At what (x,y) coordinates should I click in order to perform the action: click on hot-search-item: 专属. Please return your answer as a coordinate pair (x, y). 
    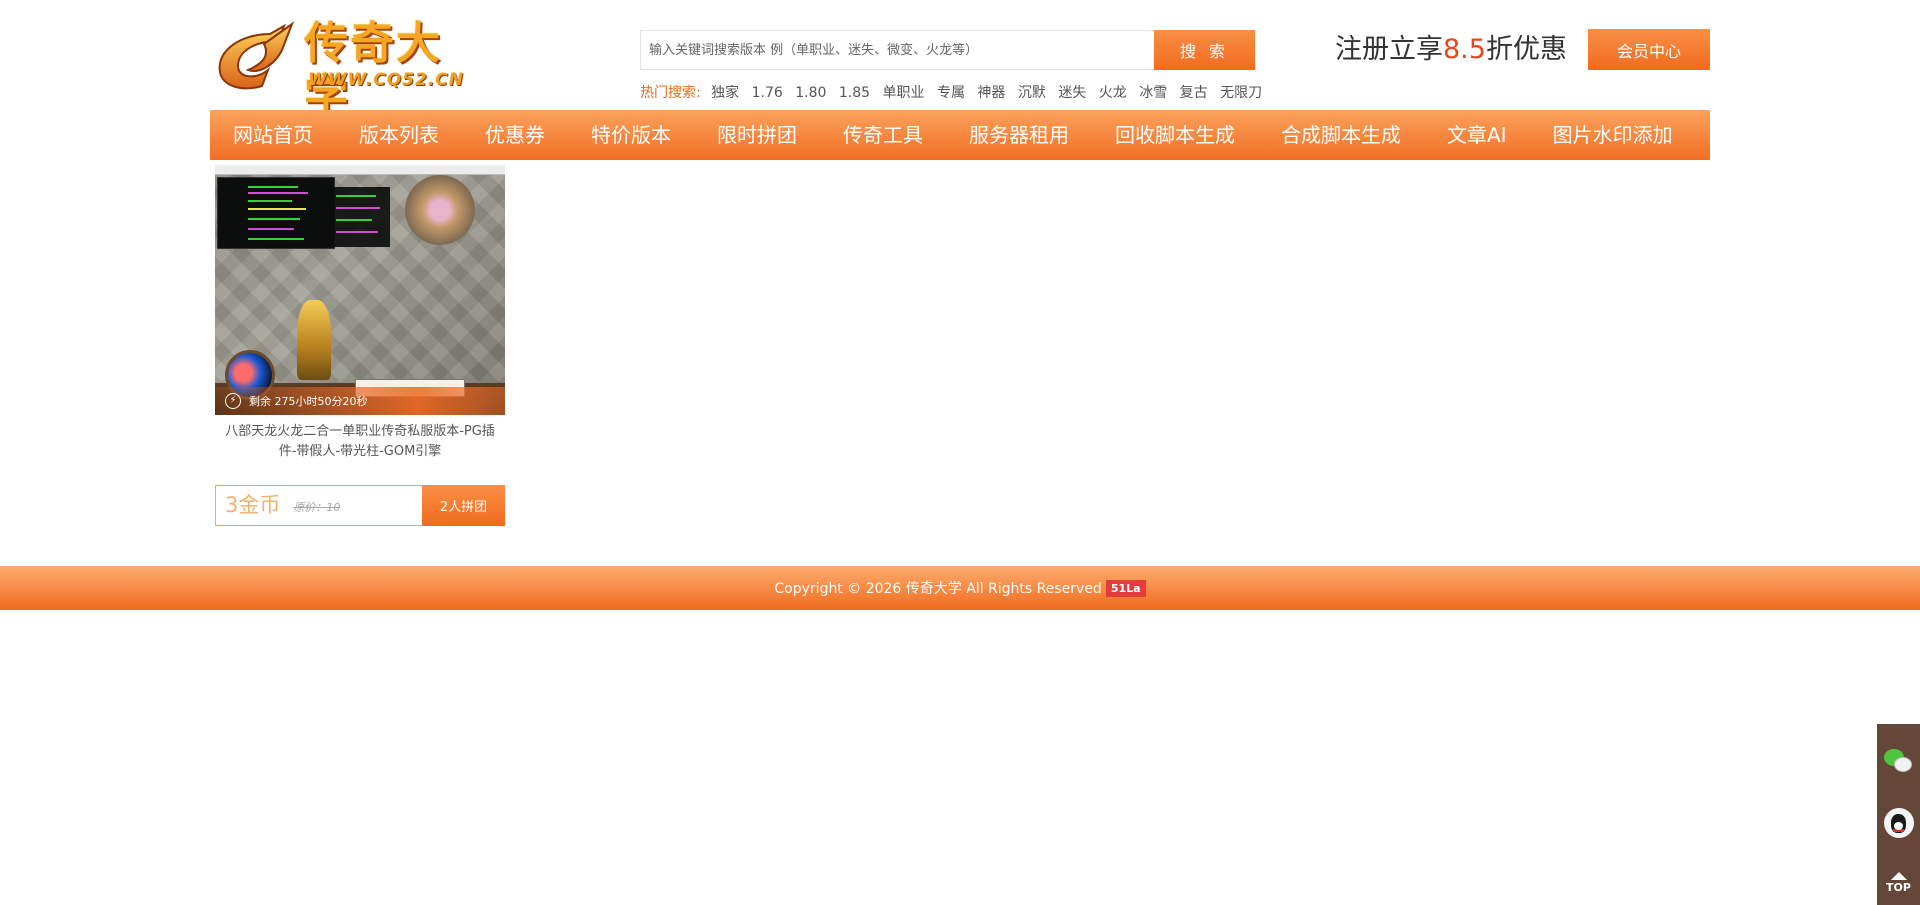
    Looking at the image, I should click on (951, 93).